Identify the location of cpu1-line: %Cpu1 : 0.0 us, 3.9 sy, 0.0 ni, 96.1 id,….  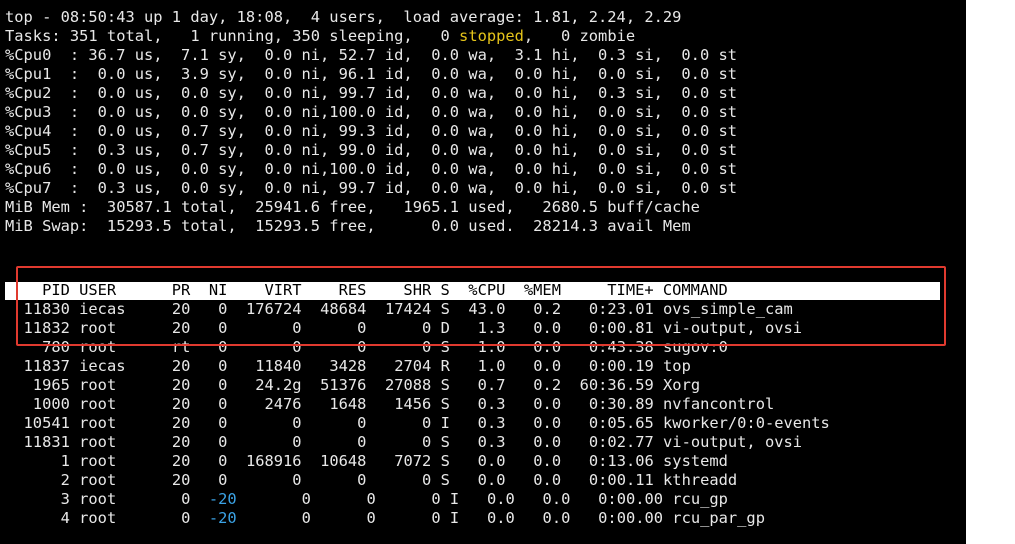
(371, 74).